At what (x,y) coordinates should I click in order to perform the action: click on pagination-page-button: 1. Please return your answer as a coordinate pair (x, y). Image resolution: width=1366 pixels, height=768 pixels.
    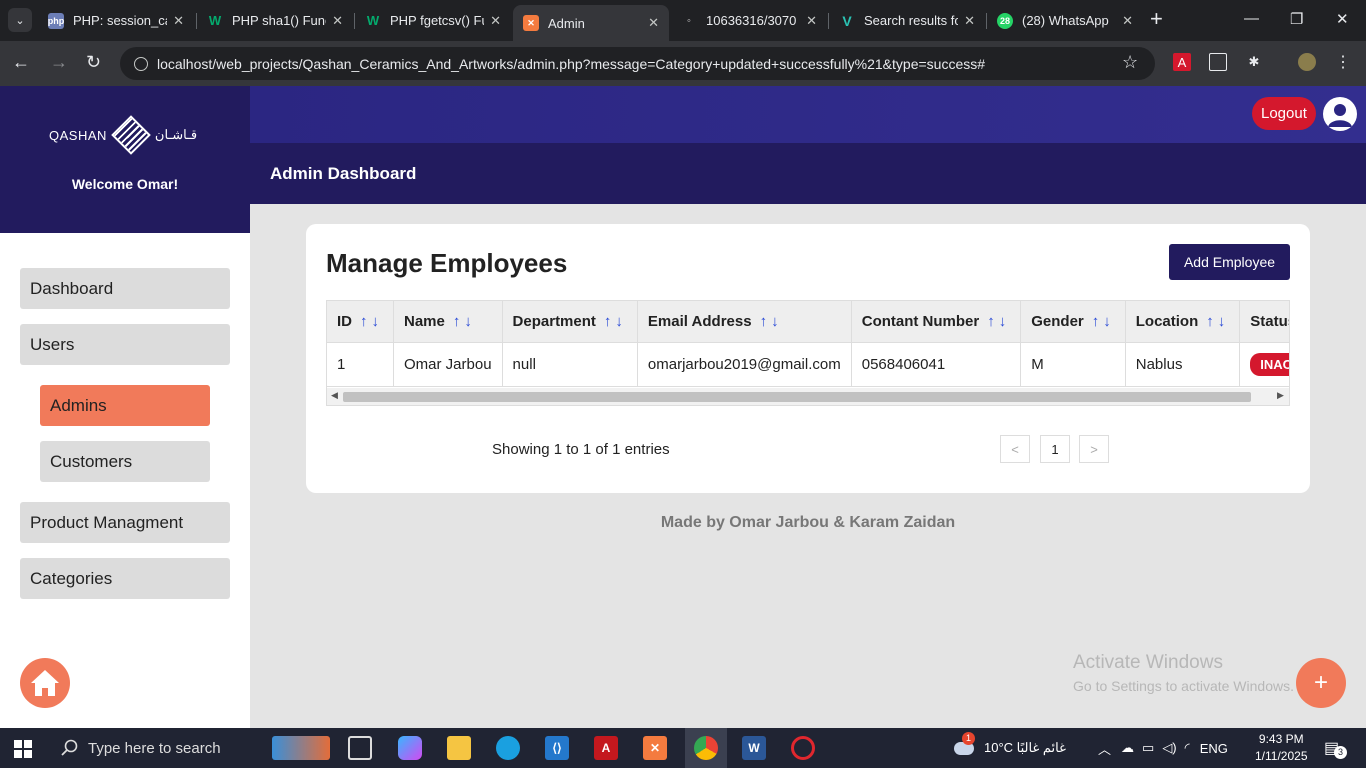
    Looking at the image, I should click on (1055, 449).